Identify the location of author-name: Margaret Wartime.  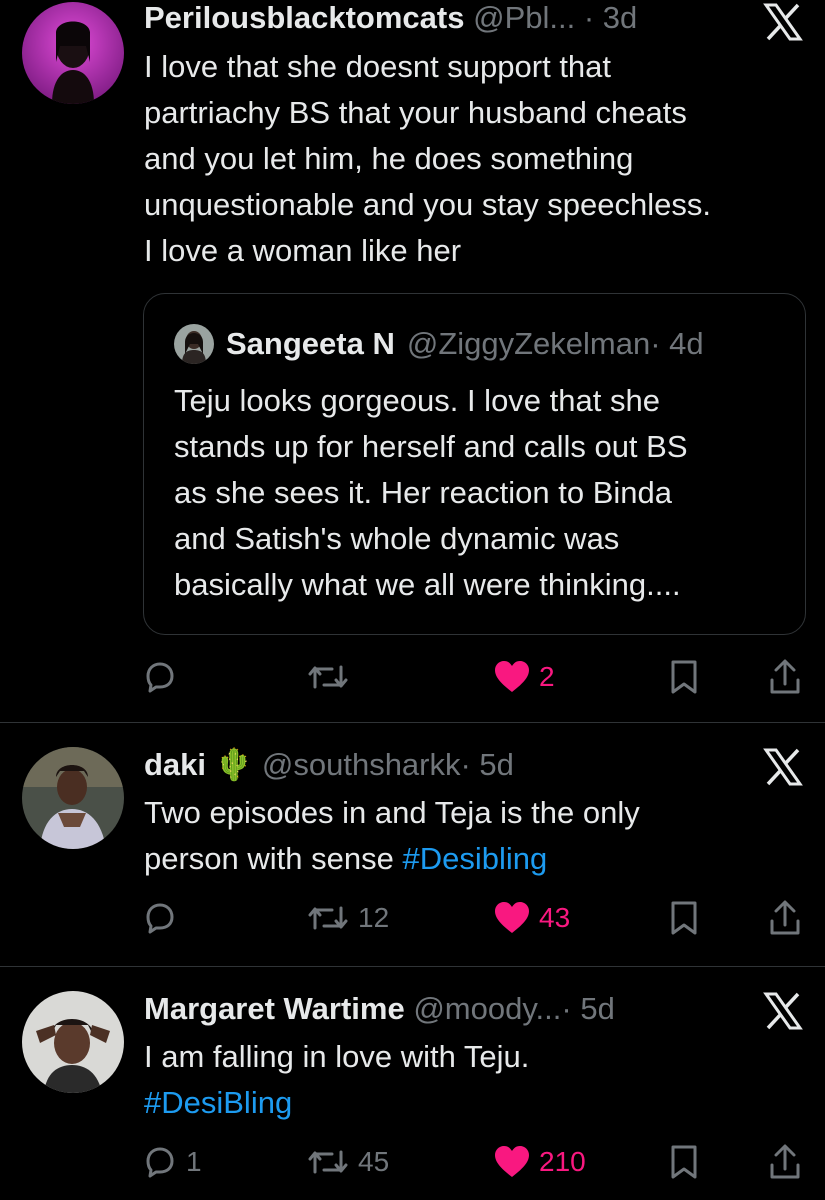
(274, 1008).